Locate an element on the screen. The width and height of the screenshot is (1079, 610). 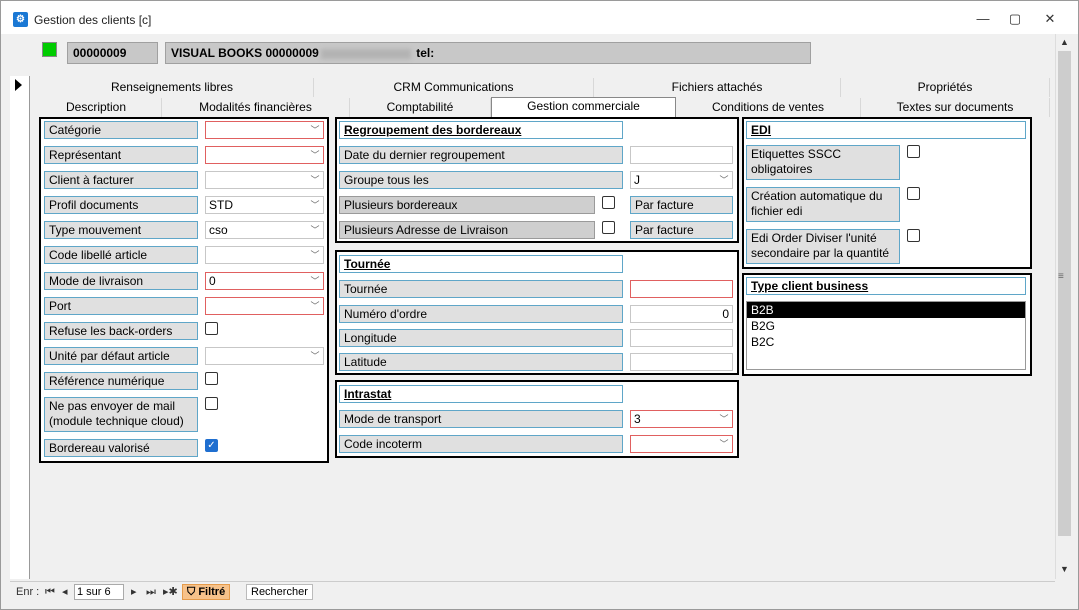
list-item: B2G is located at coordinates (886, 326).